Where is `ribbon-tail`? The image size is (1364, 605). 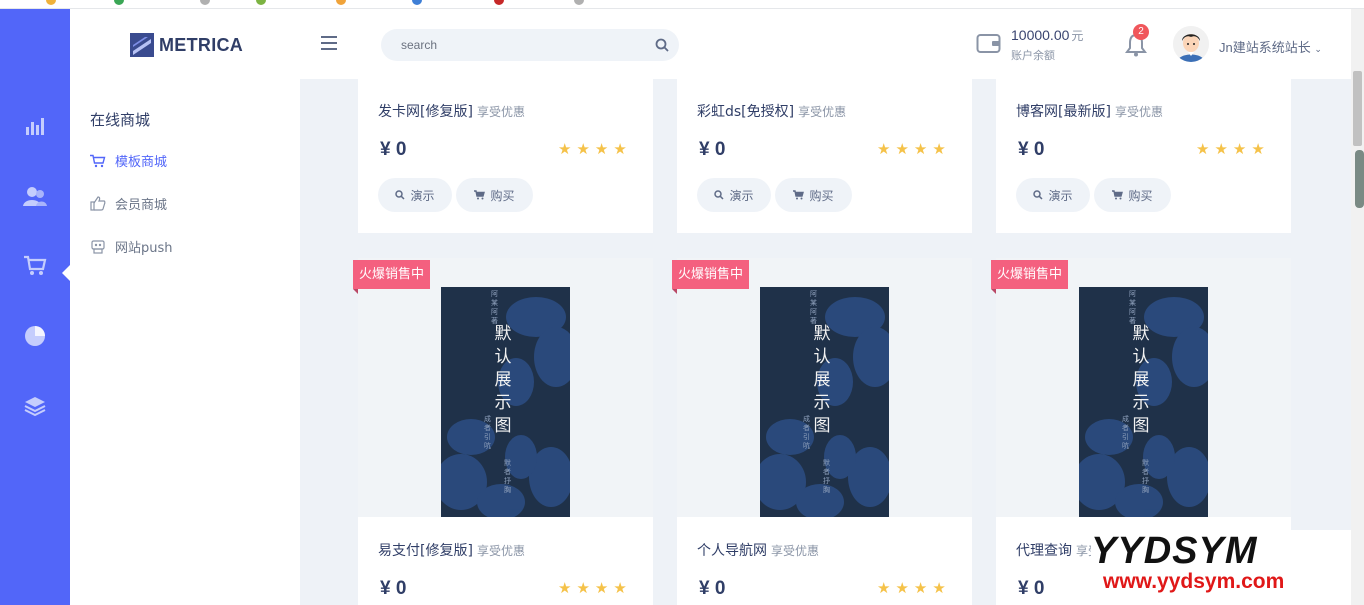 ribbon-tail is located at coordinates (355, 291).